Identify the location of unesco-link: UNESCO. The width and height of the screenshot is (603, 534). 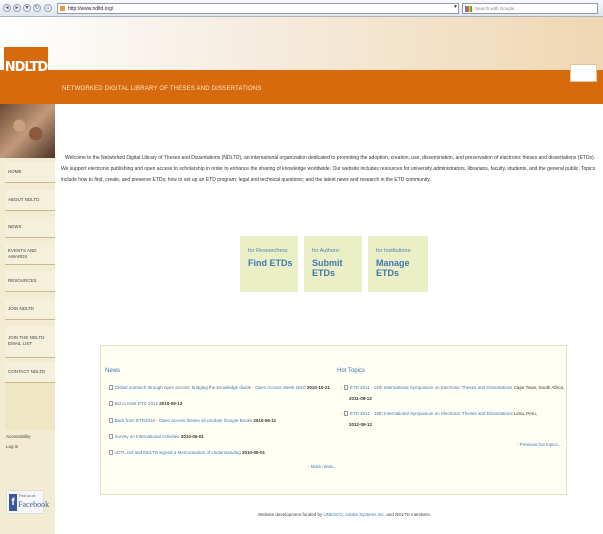
(332, 514).